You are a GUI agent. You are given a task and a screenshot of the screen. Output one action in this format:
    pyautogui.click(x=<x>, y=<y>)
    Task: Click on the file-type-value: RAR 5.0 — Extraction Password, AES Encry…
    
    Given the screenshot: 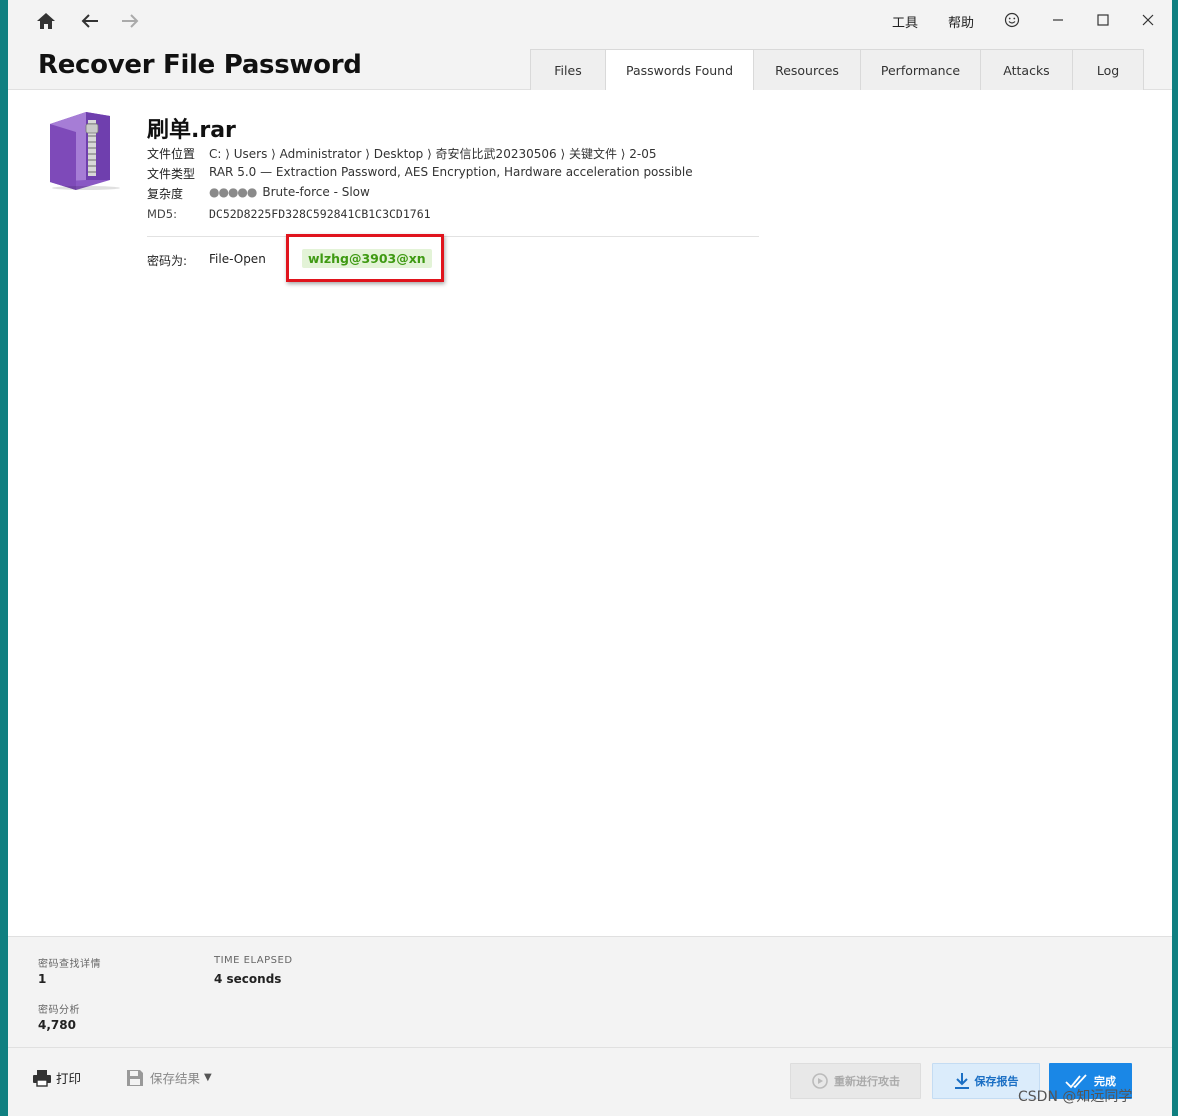 What is the action you would take?
    pyautogui.click(x=451, y=172)
    